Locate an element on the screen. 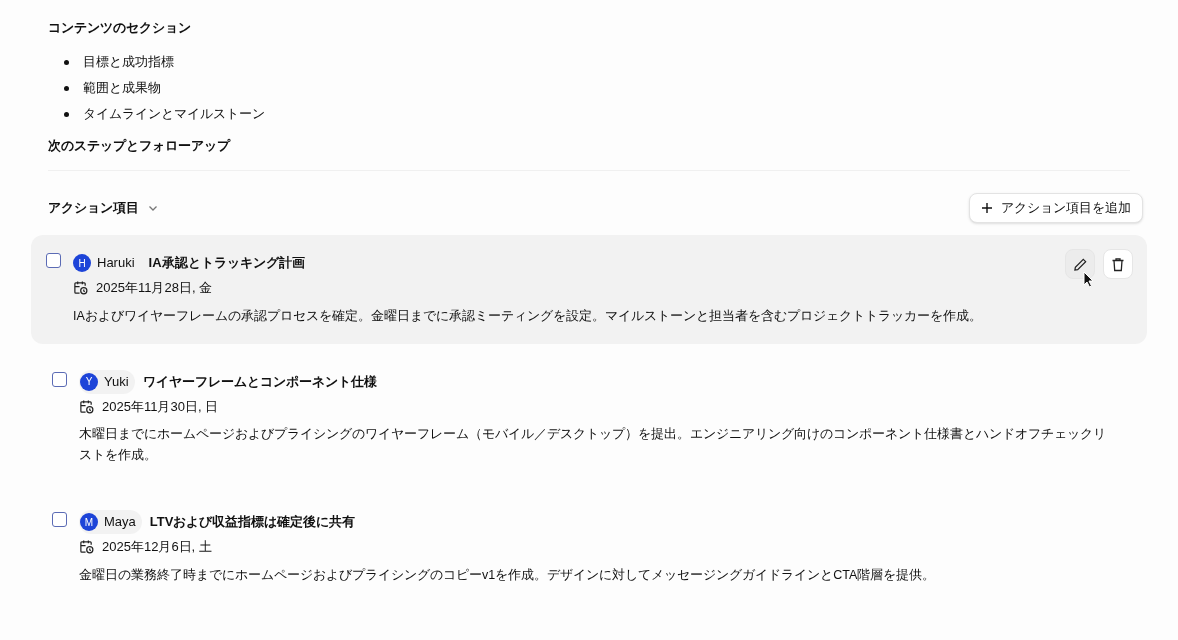 This screenshot has height=640, width=1178. add-action-item-button: アクション項目を追加 is located at coordinates (1056, 208).